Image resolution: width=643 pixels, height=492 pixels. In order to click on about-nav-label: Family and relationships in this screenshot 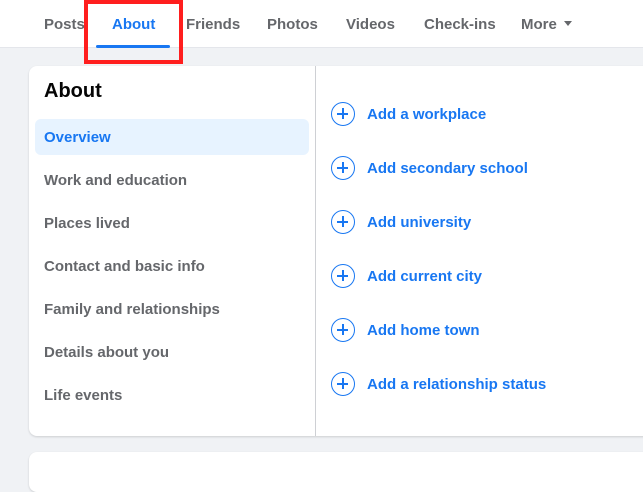, I will do `click(132, 309)`.